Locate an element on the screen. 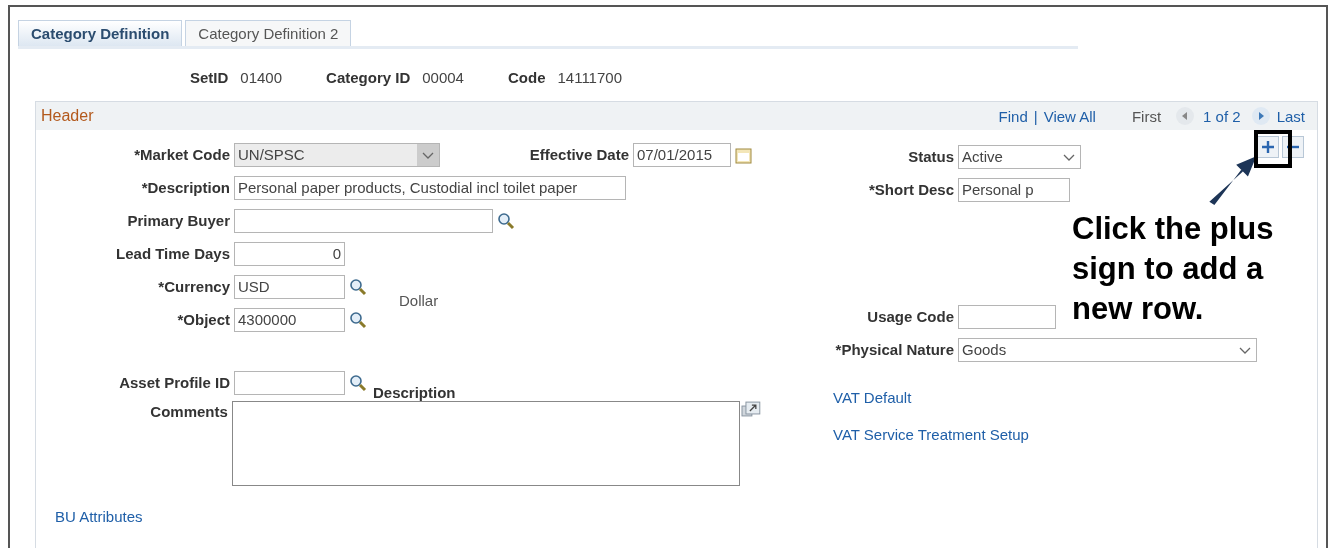 The width and height of the screenshot is (1336, 548). date-field: 07/01/2015 is located at coordinates (682, 154).